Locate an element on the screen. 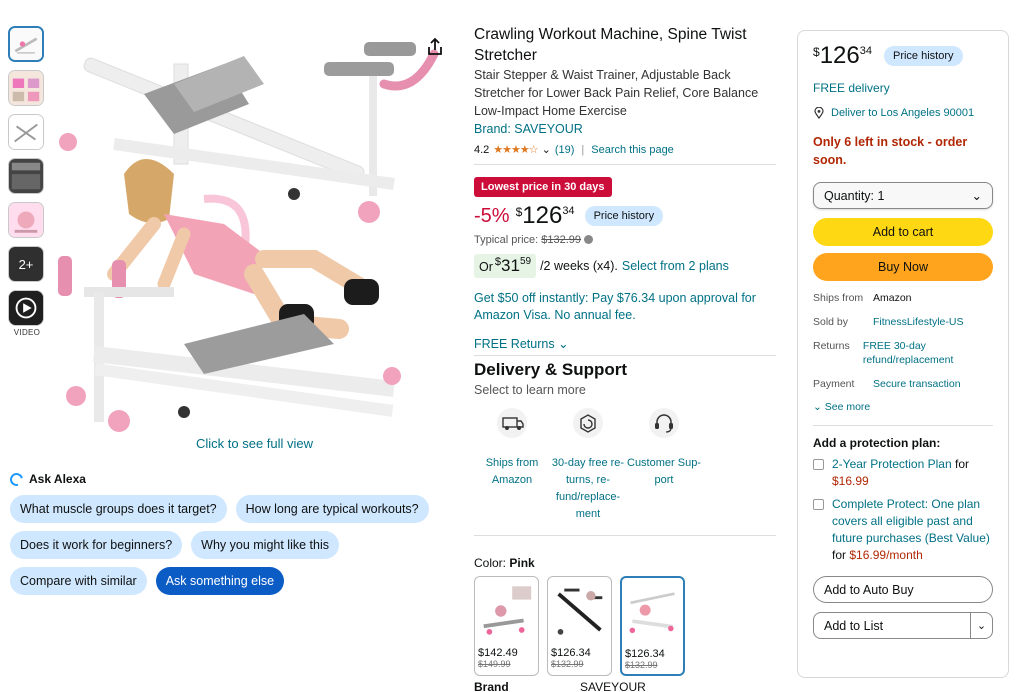  delivery-support-title: Delivery & Support is located at coordinates (551, 369).